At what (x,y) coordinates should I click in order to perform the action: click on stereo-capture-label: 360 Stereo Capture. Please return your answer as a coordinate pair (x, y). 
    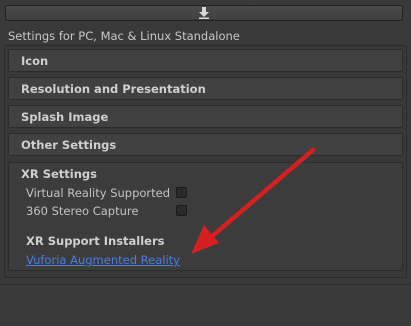
    Looking at the image, I should click on (82, 211).